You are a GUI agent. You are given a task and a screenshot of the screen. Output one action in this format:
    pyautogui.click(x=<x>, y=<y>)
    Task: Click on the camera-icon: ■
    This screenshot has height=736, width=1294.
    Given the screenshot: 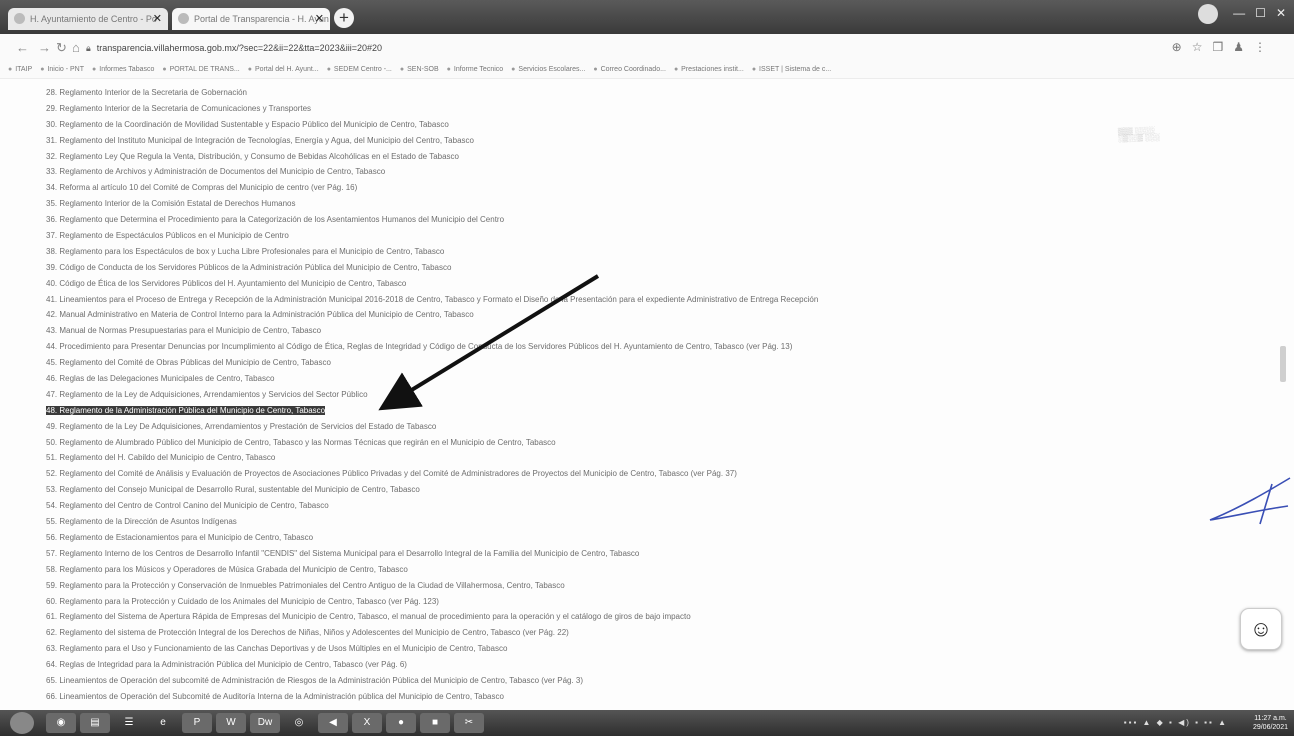 What is the action you would take?
    pyautogui.click(x=435, y=723)
    